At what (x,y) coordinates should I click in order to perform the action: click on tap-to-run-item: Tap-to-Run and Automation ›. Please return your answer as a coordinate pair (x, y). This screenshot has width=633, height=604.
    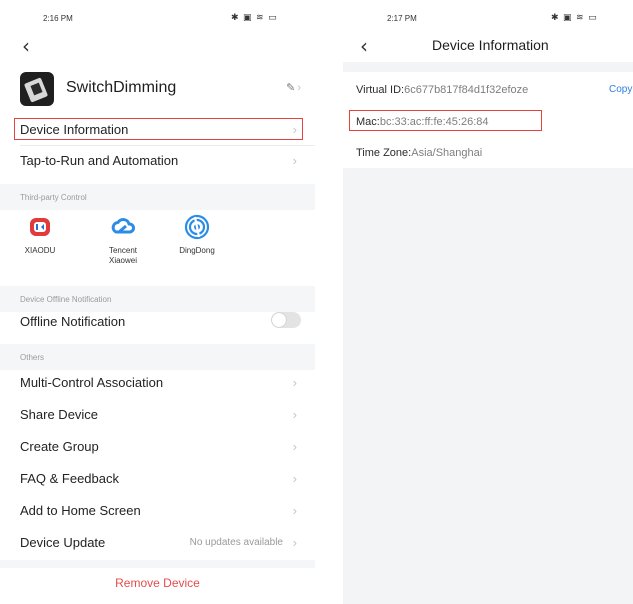
    Looking at the image, I should click on (157, 161).